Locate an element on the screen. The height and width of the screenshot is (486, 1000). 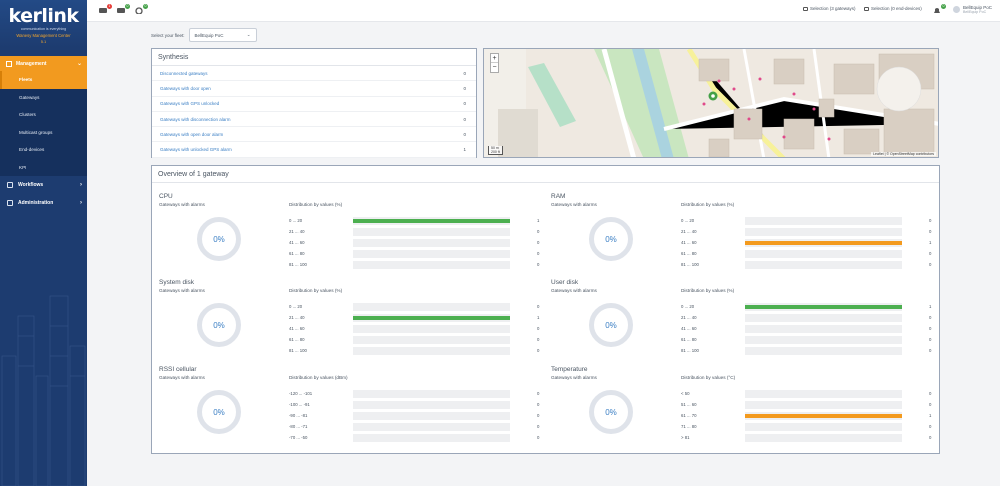
synthesis-title: Synthesis is located at coordinates (314, 57).